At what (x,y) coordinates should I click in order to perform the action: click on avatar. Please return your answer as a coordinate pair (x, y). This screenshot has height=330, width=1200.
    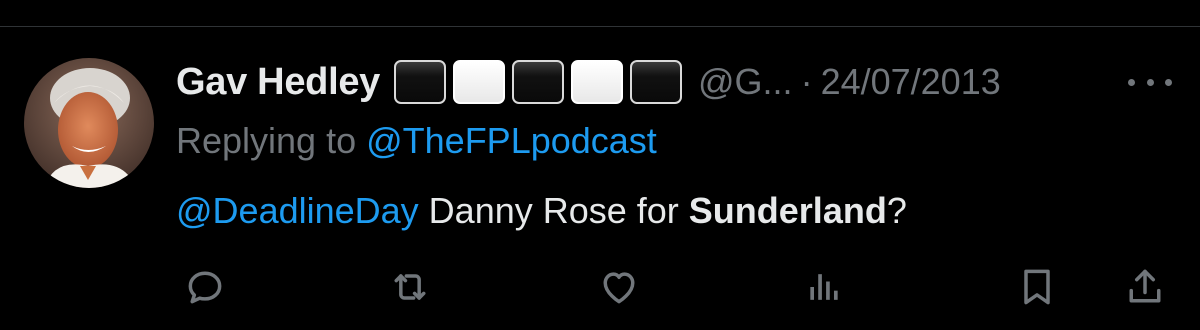
    Looking at the image, I should click on (89, 123).